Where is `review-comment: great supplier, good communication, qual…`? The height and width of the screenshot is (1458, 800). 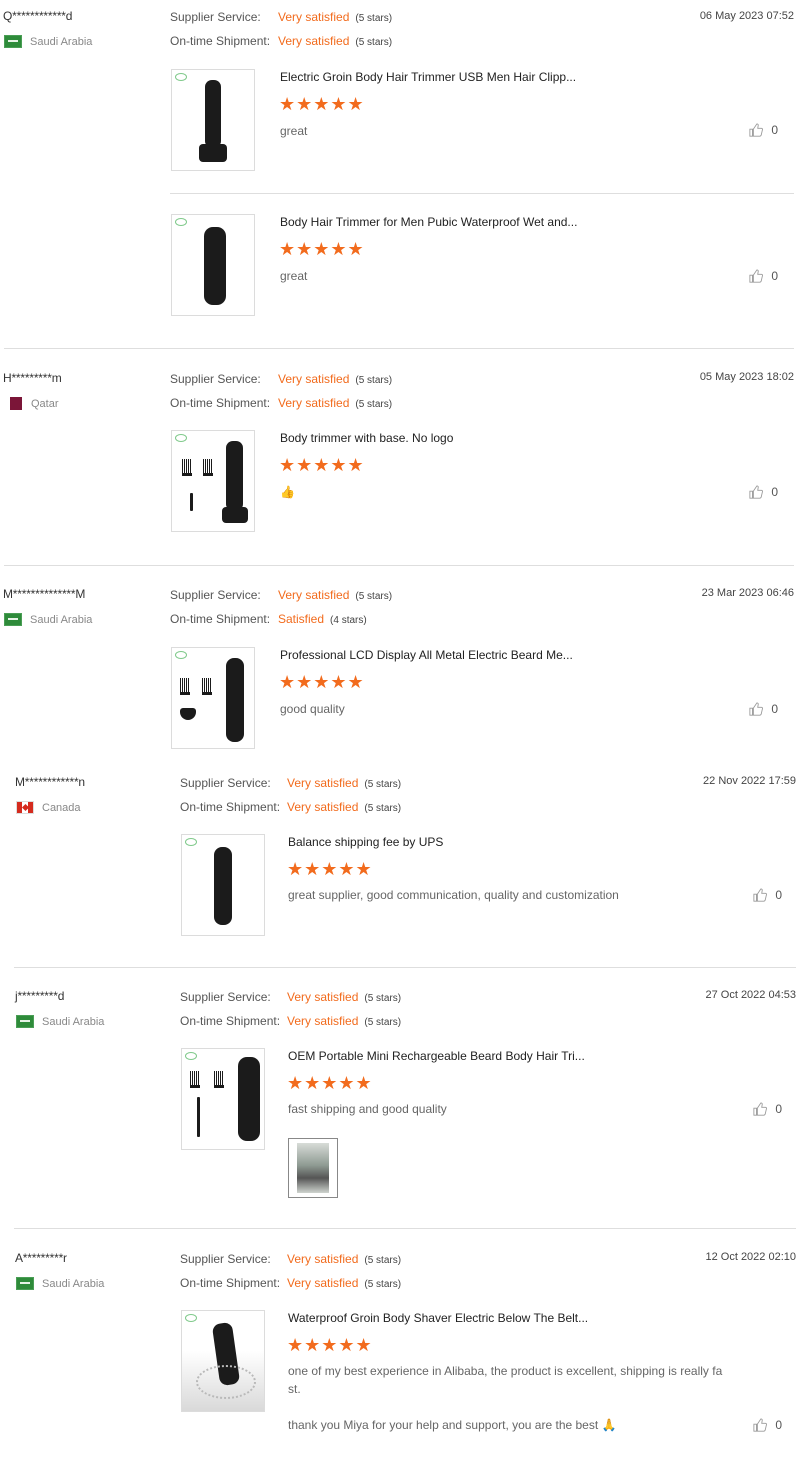
review-comment: great supplier, good communication, qual… is located at coordinates (453, 895).